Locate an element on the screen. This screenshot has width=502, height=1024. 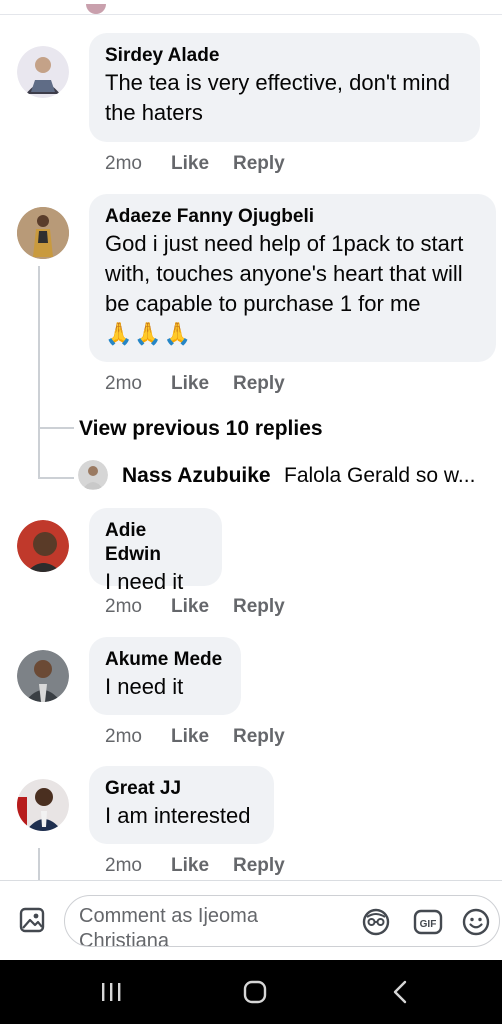
svg-text: GIF is located at coordinates (428, 924).